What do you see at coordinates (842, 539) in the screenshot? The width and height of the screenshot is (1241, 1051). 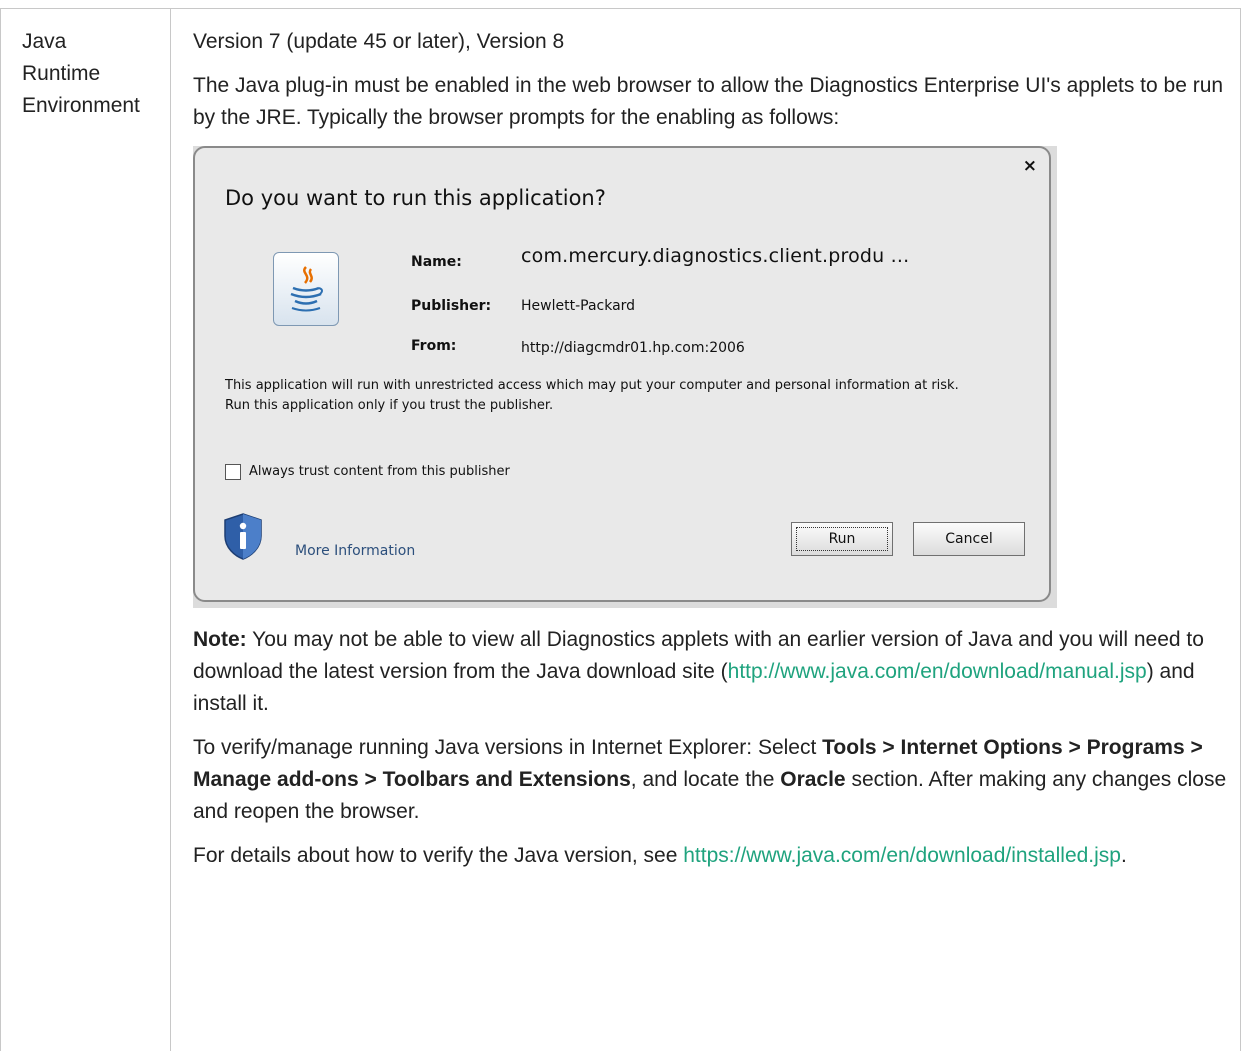 I see `run-button: Run` at bounding box center [842, 539].